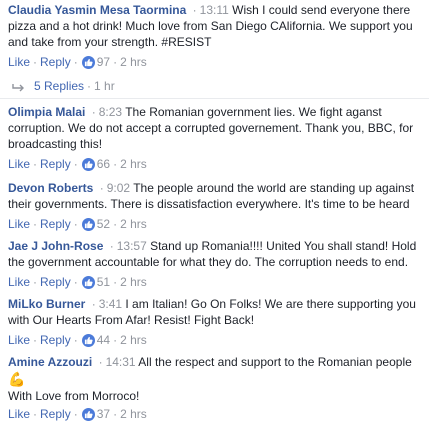 This screenshot has height=426, width=429. I want to click on reaction-count: 44, so click(103, 340).